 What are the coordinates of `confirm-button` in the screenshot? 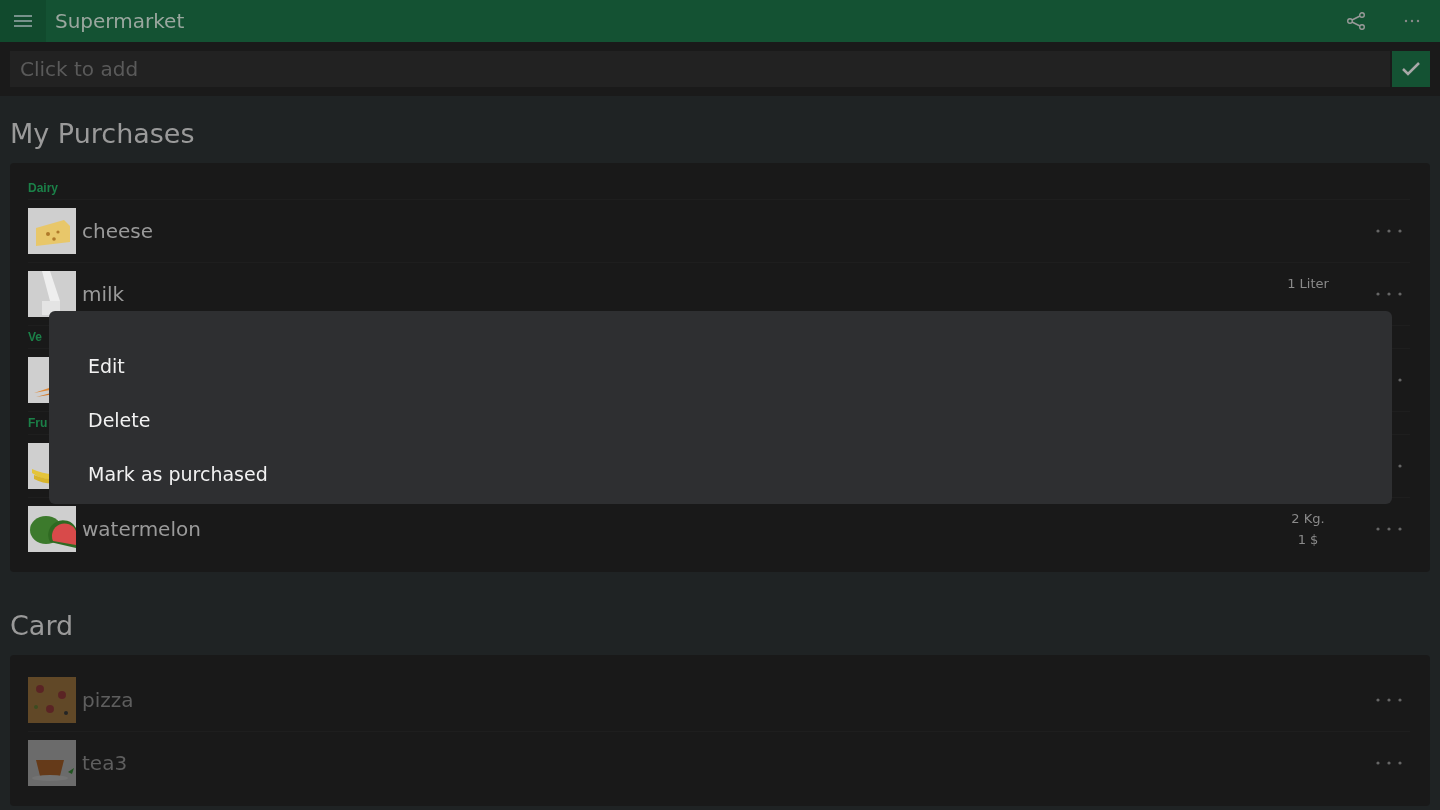 It's located at (1411, 69).